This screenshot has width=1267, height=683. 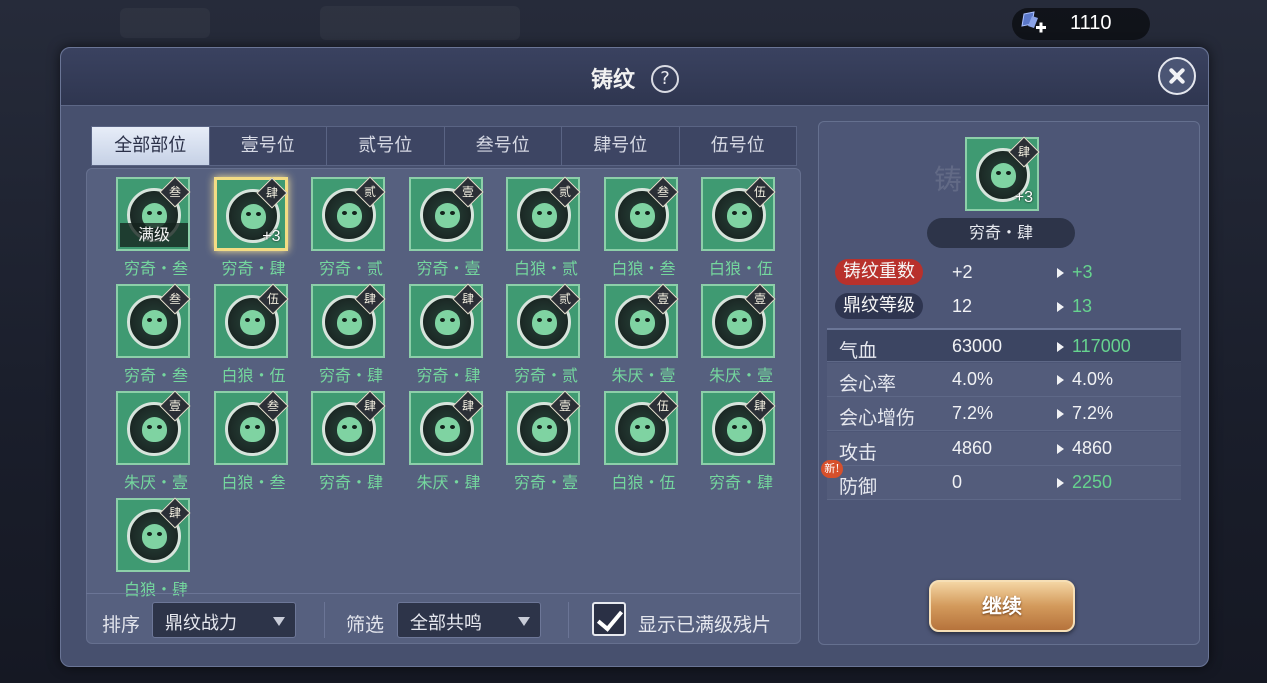 What do you see at coordinates (879, 306) in the screenshot?
I see `grade-label: 鼎纹等级` at bounding box center [879, 306].